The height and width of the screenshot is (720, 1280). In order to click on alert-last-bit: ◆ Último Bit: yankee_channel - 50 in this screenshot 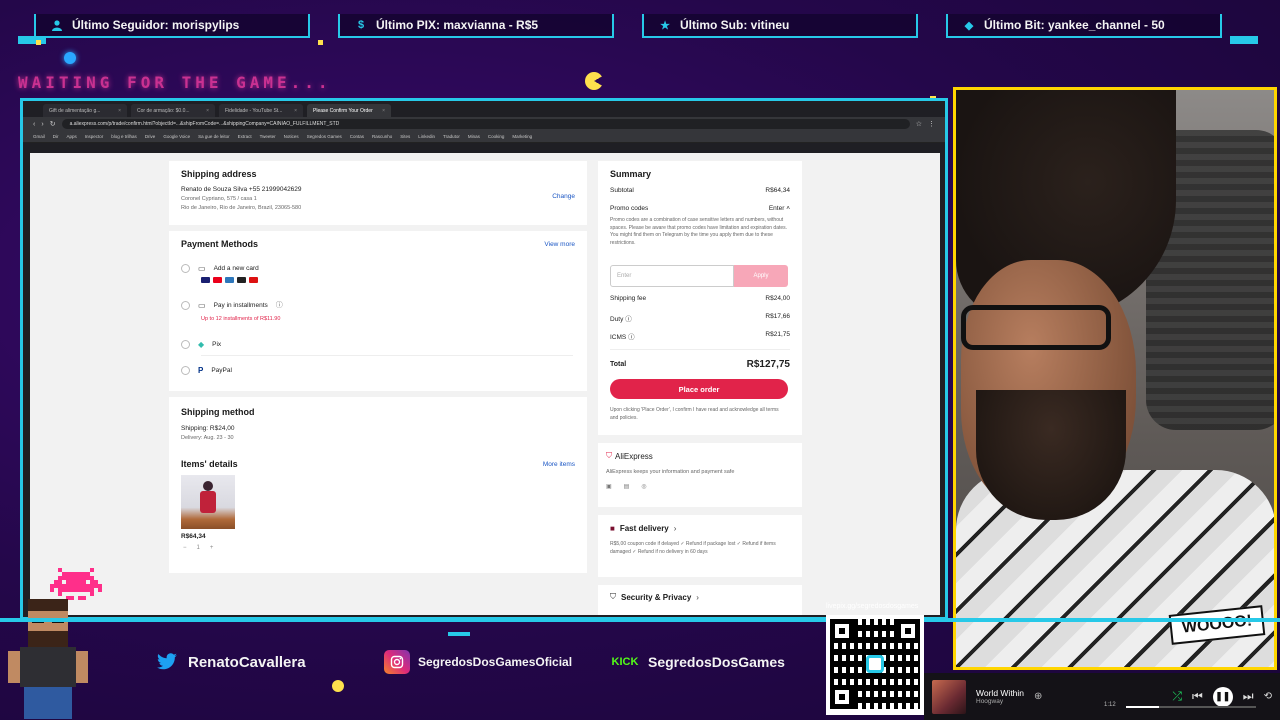, I will do `click(1084, 26)`.